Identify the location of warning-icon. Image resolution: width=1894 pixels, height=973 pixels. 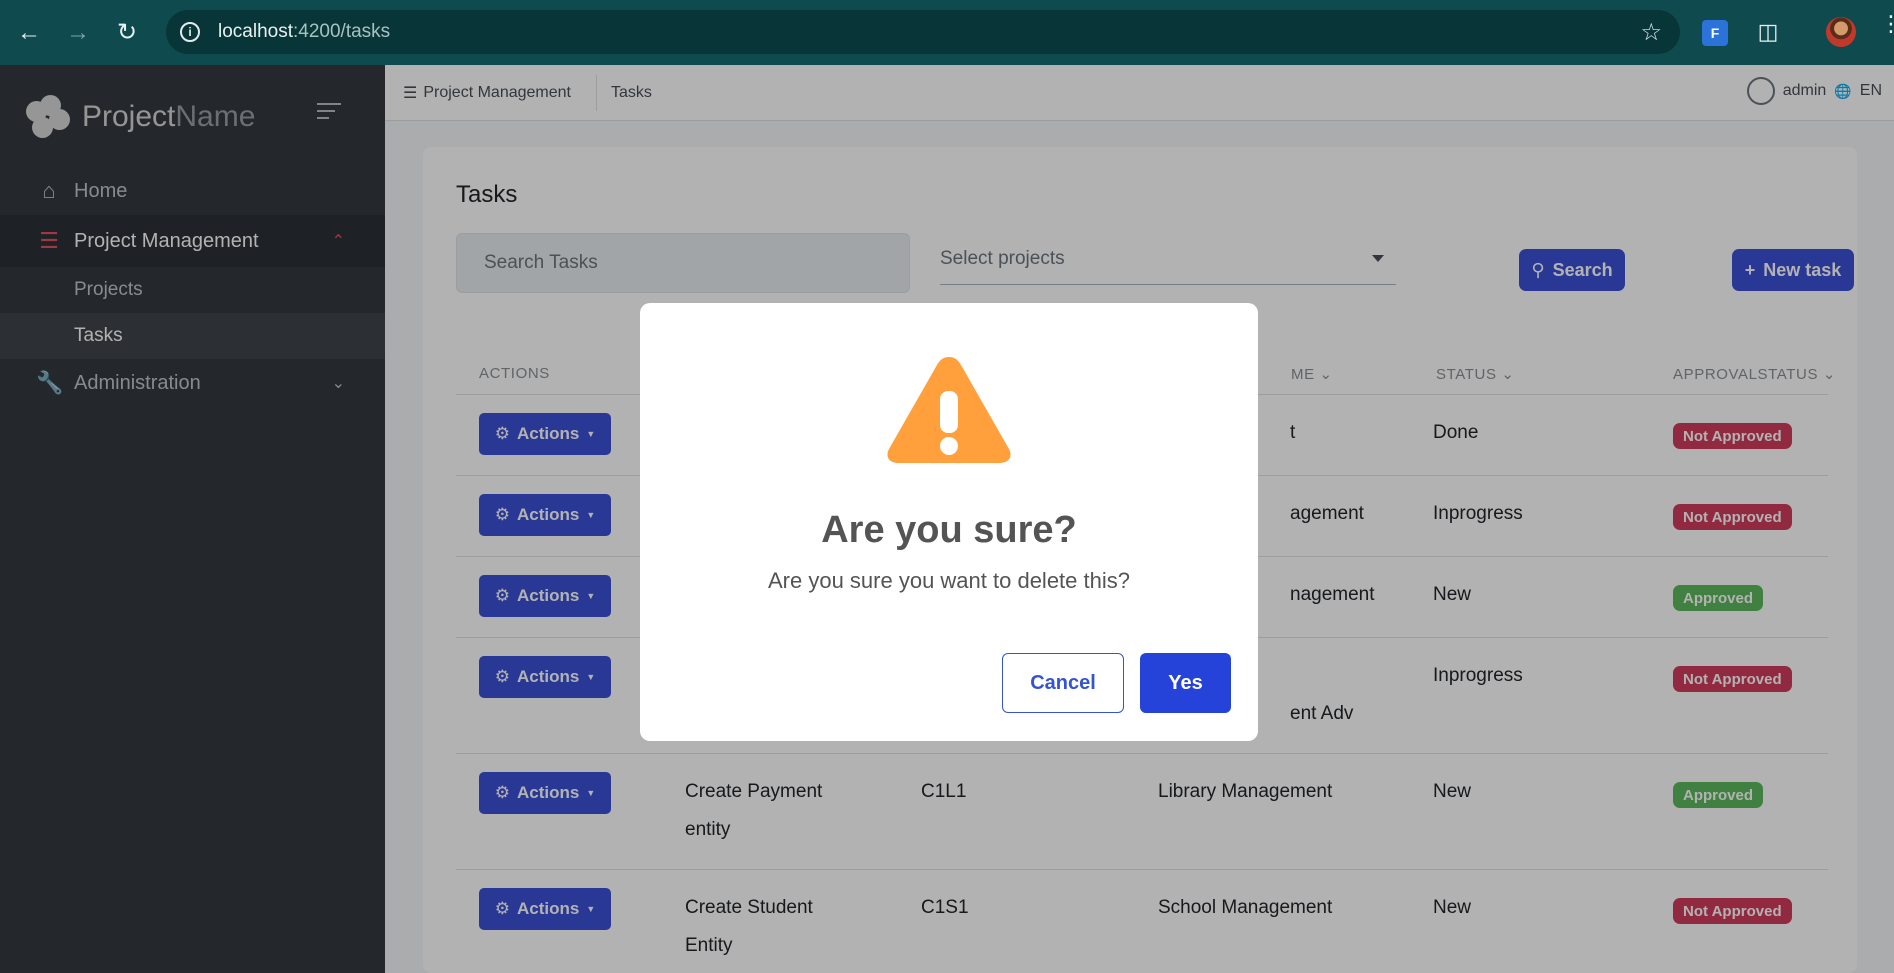
(949, 410).